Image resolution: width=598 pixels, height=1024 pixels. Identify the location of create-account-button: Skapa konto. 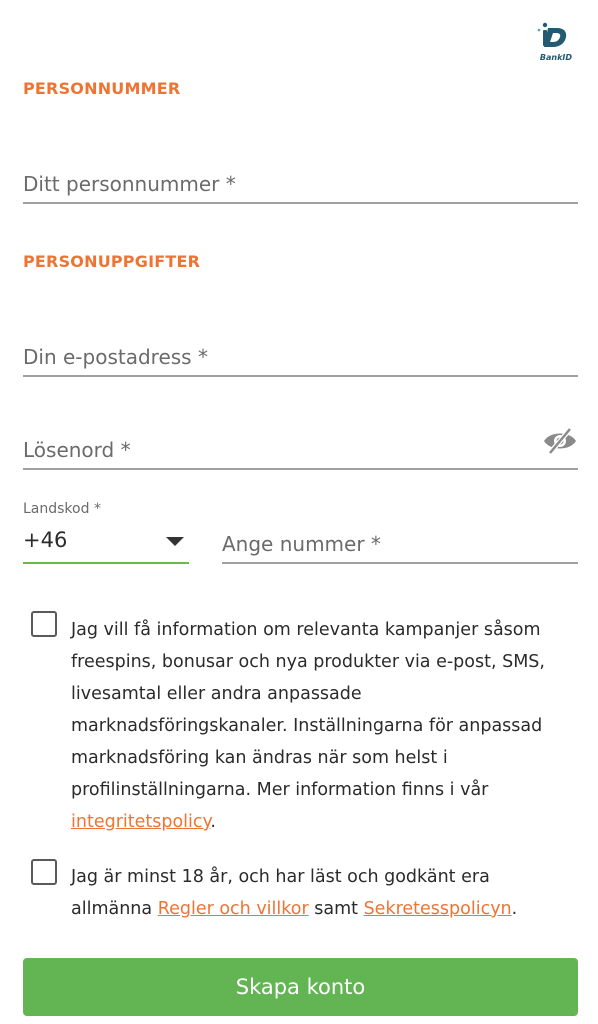
(300, 987).